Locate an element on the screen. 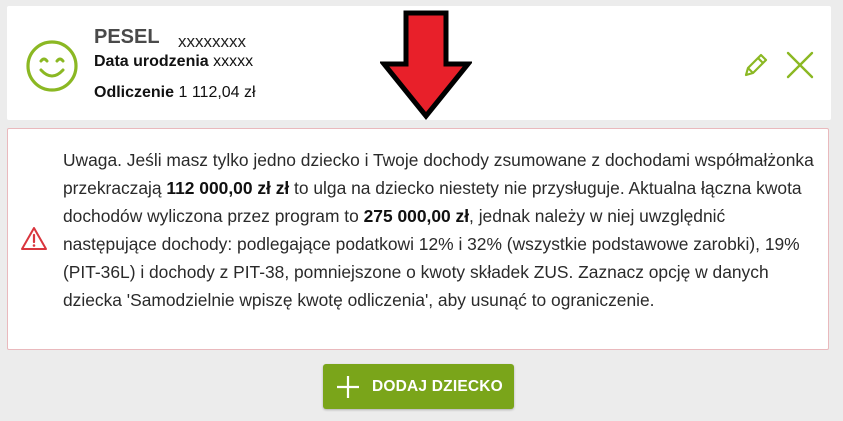  plus-icon is located at coordinates (348, 386).